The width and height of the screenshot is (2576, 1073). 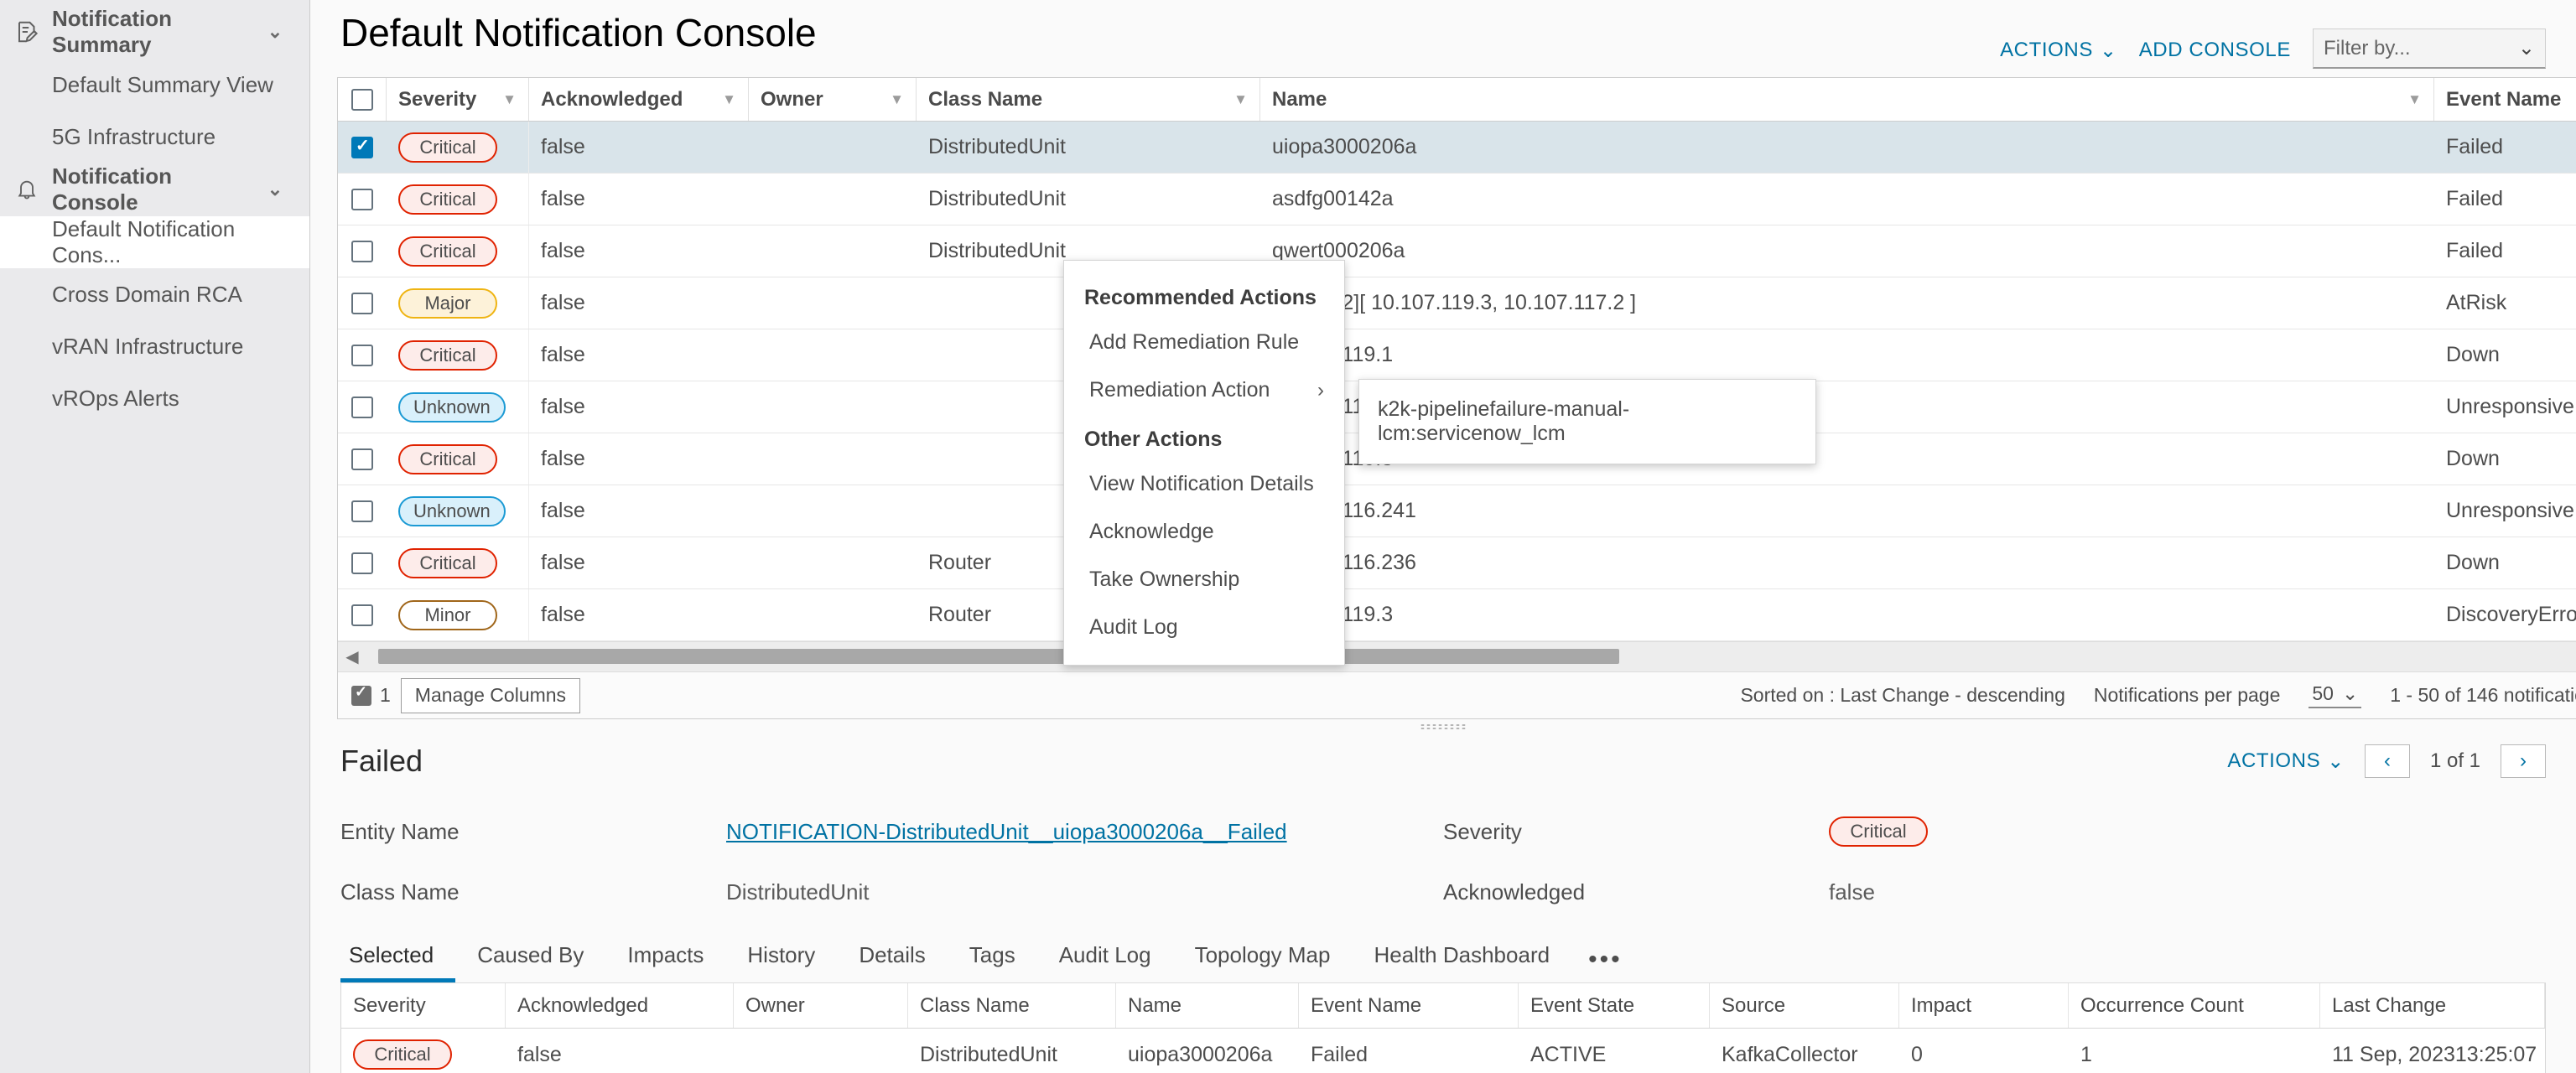 I want to click on grid-horizontal-scrollbar: ◀ ▶, so click(x=1457, y=656).